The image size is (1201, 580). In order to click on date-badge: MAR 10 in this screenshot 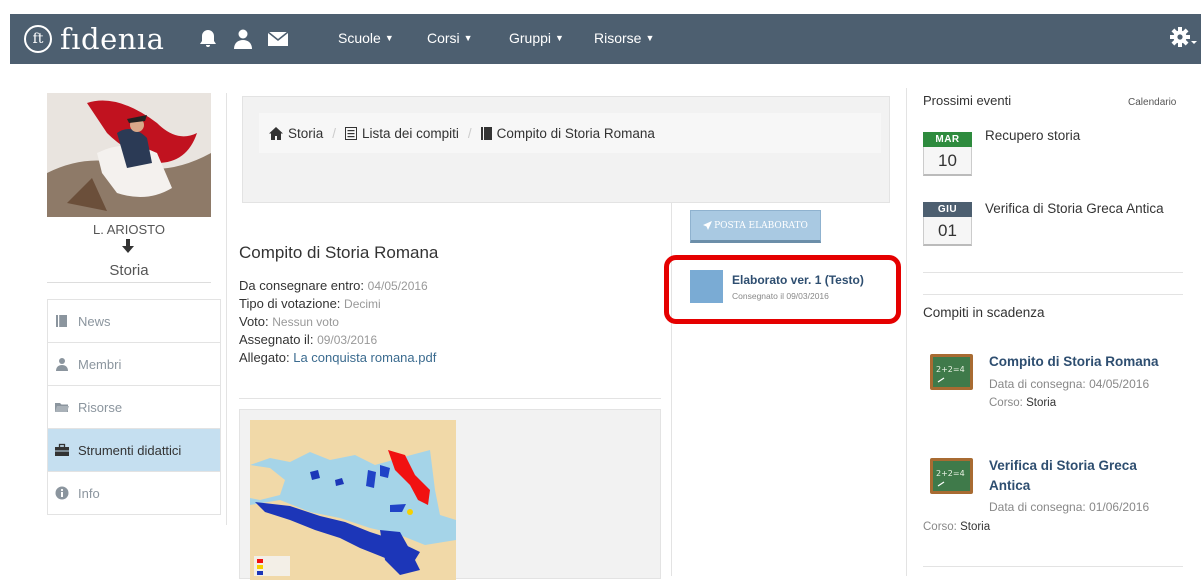, I will do `click(947, 154)`.